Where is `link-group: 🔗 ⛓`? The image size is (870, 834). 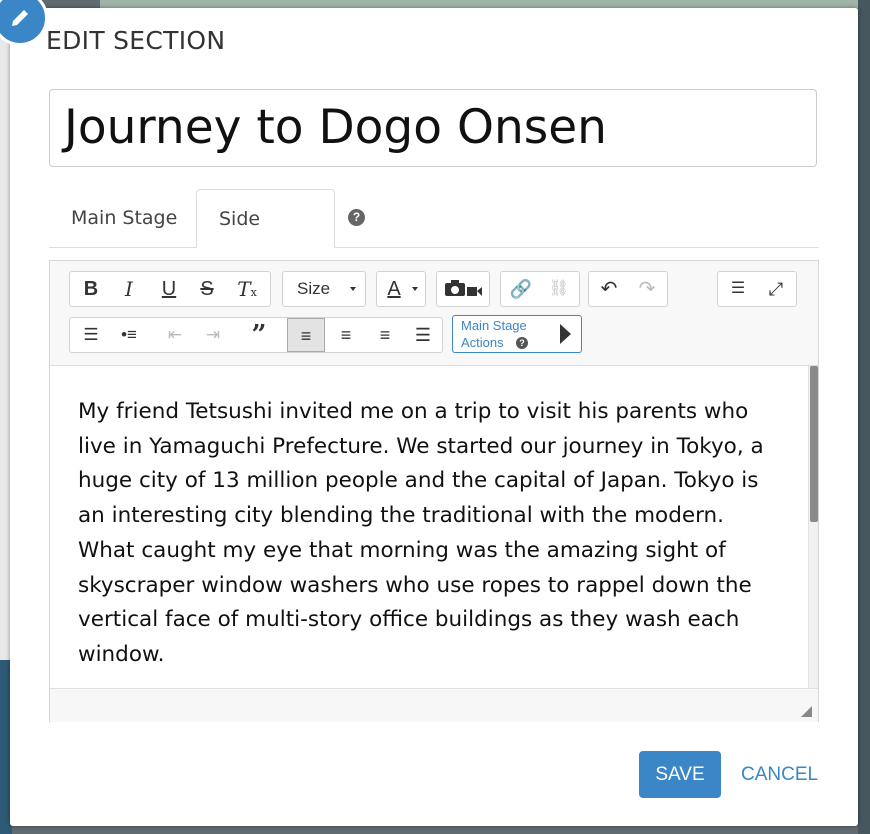 link-group: 🔗 ⛓ is located at coordinates (540, 289).